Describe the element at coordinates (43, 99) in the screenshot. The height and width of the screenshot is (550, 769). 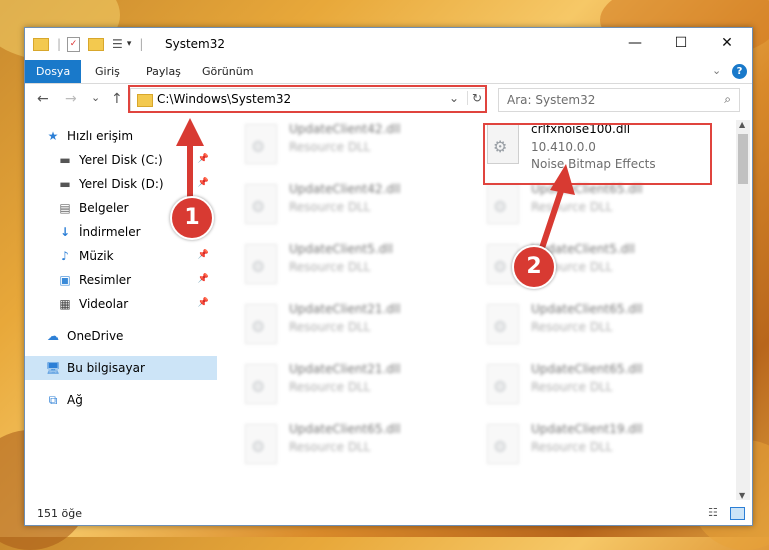
I see `back-icon: ←` at that location.